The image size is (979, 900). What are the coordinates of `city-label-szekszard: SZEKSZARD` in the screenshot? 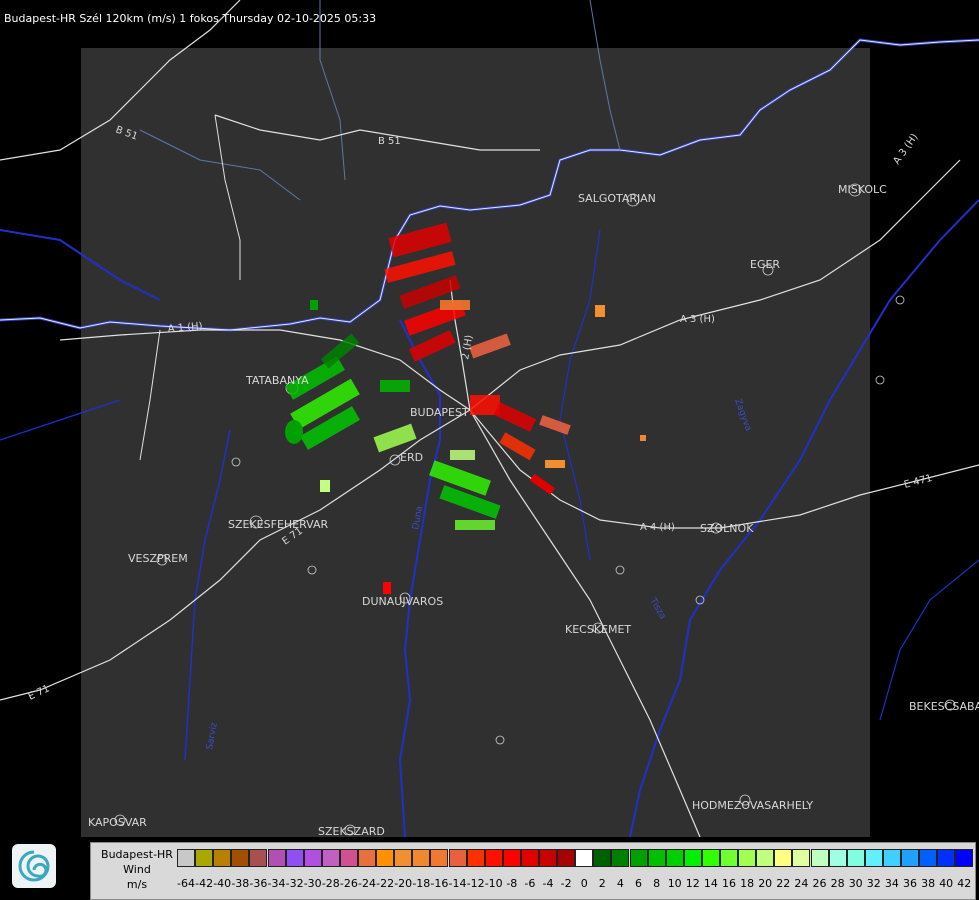 It's located at (351, 831).